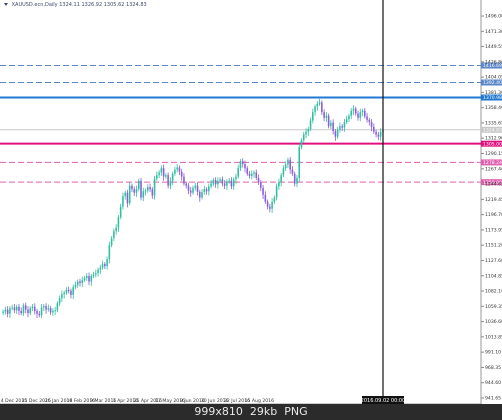  What do you see at coordinates (27, 5) in the screenshot?
I see `symbol-label: XAUUSD.ecn` at bounding box center [27, 5].